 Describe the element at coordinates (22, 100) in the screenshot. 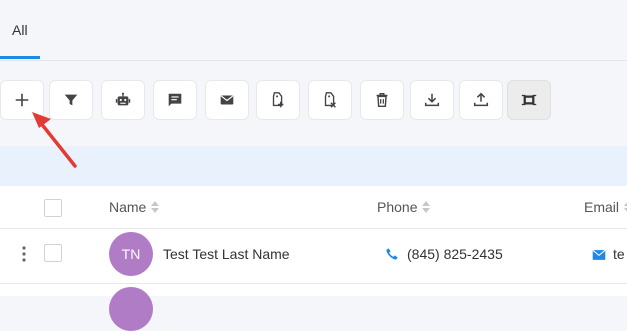

I see `plus-icon` at that location.